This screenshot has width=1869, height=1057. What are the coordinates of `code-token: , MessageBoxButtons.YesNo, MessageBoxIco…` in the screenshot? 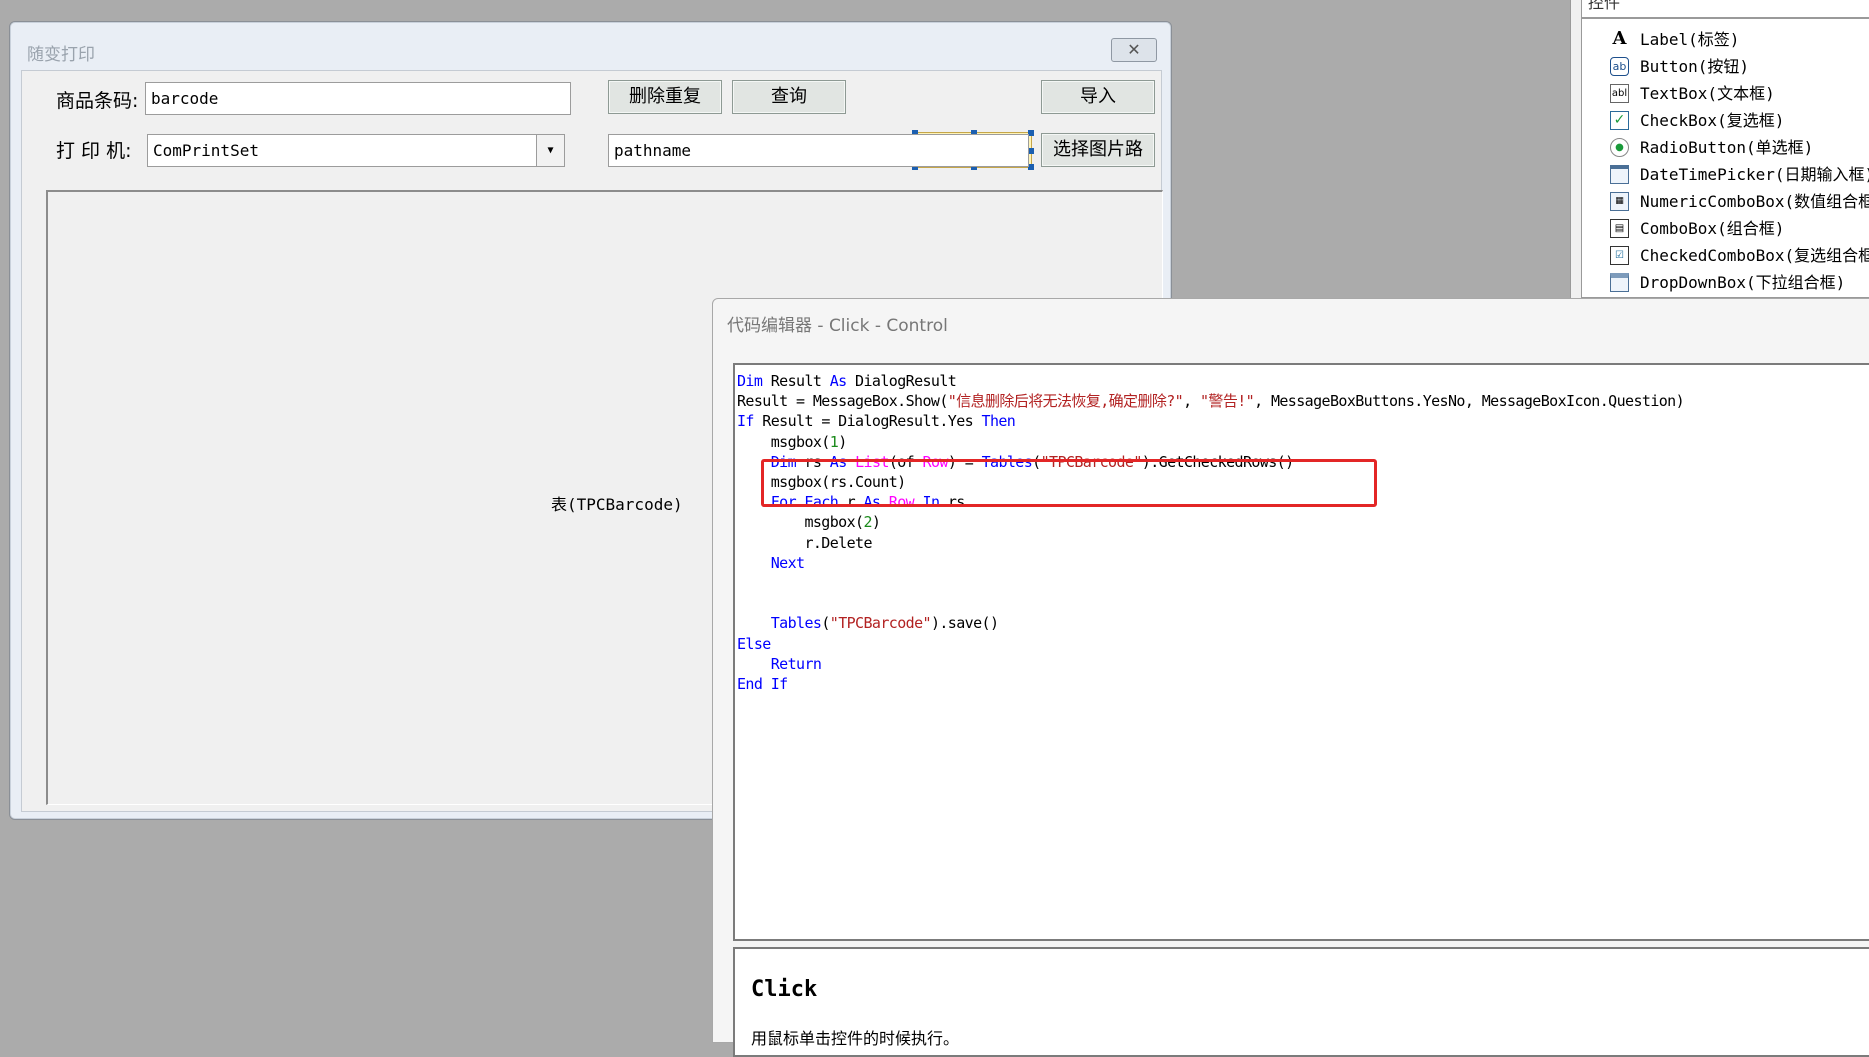 It's located at (1469, 401).